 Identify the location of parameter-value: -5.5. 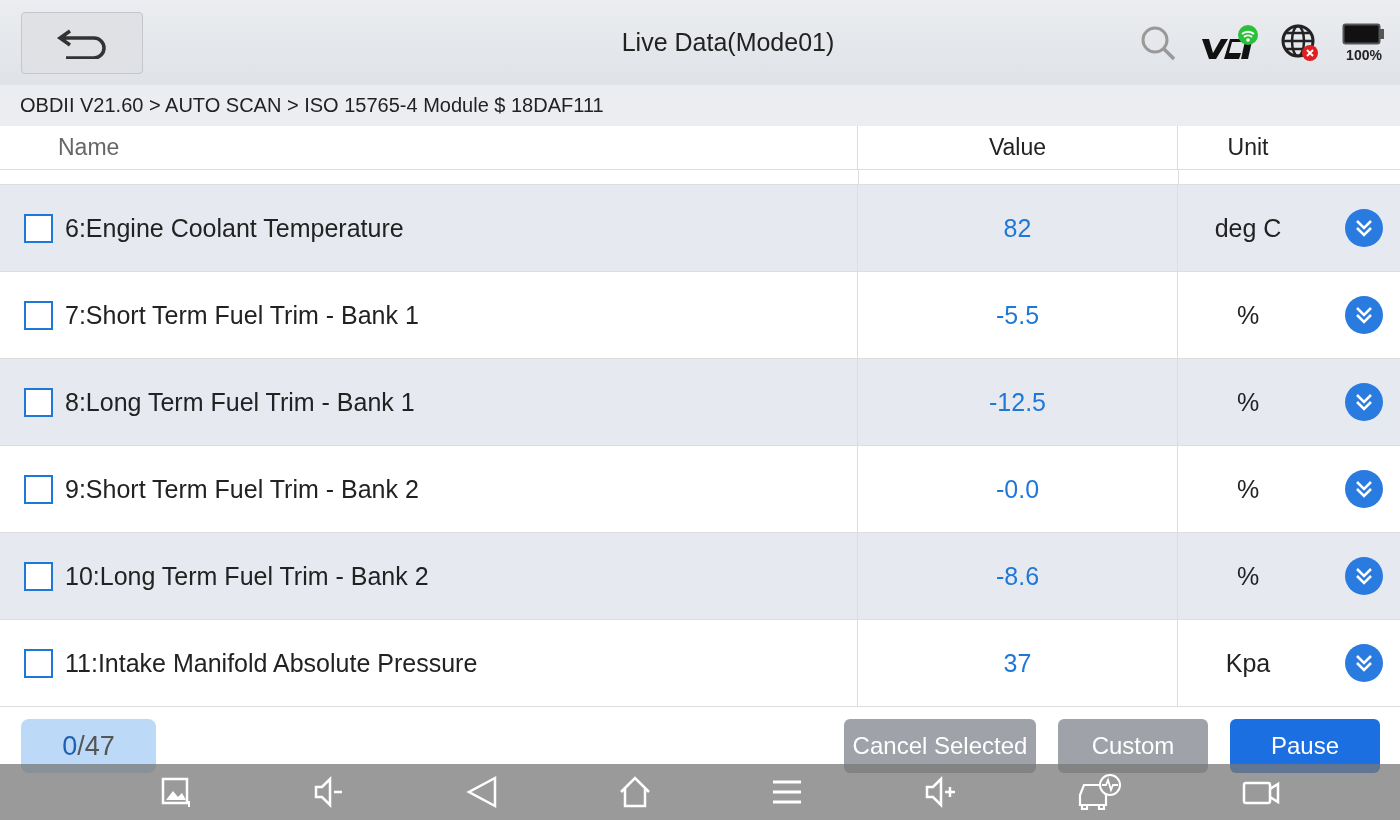
(1017, 315).